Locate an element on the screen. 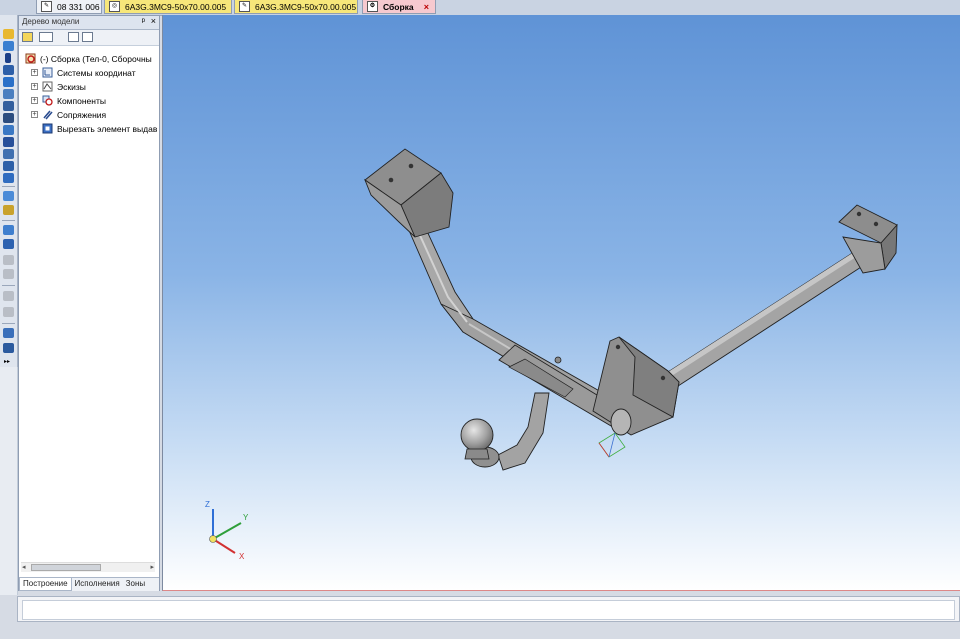 Image resolution: width=960 pixels, height=639 pixels. edge-icon is located at coordinates (8, 106).